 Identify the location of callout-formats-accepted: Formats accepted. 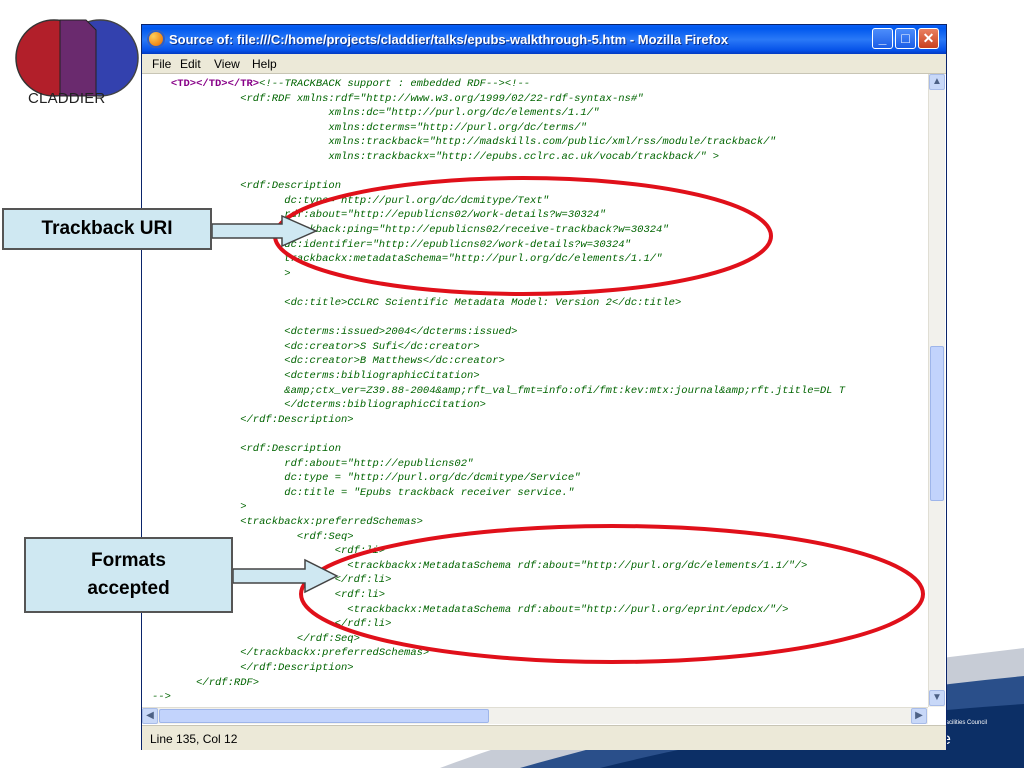
(128, 575).